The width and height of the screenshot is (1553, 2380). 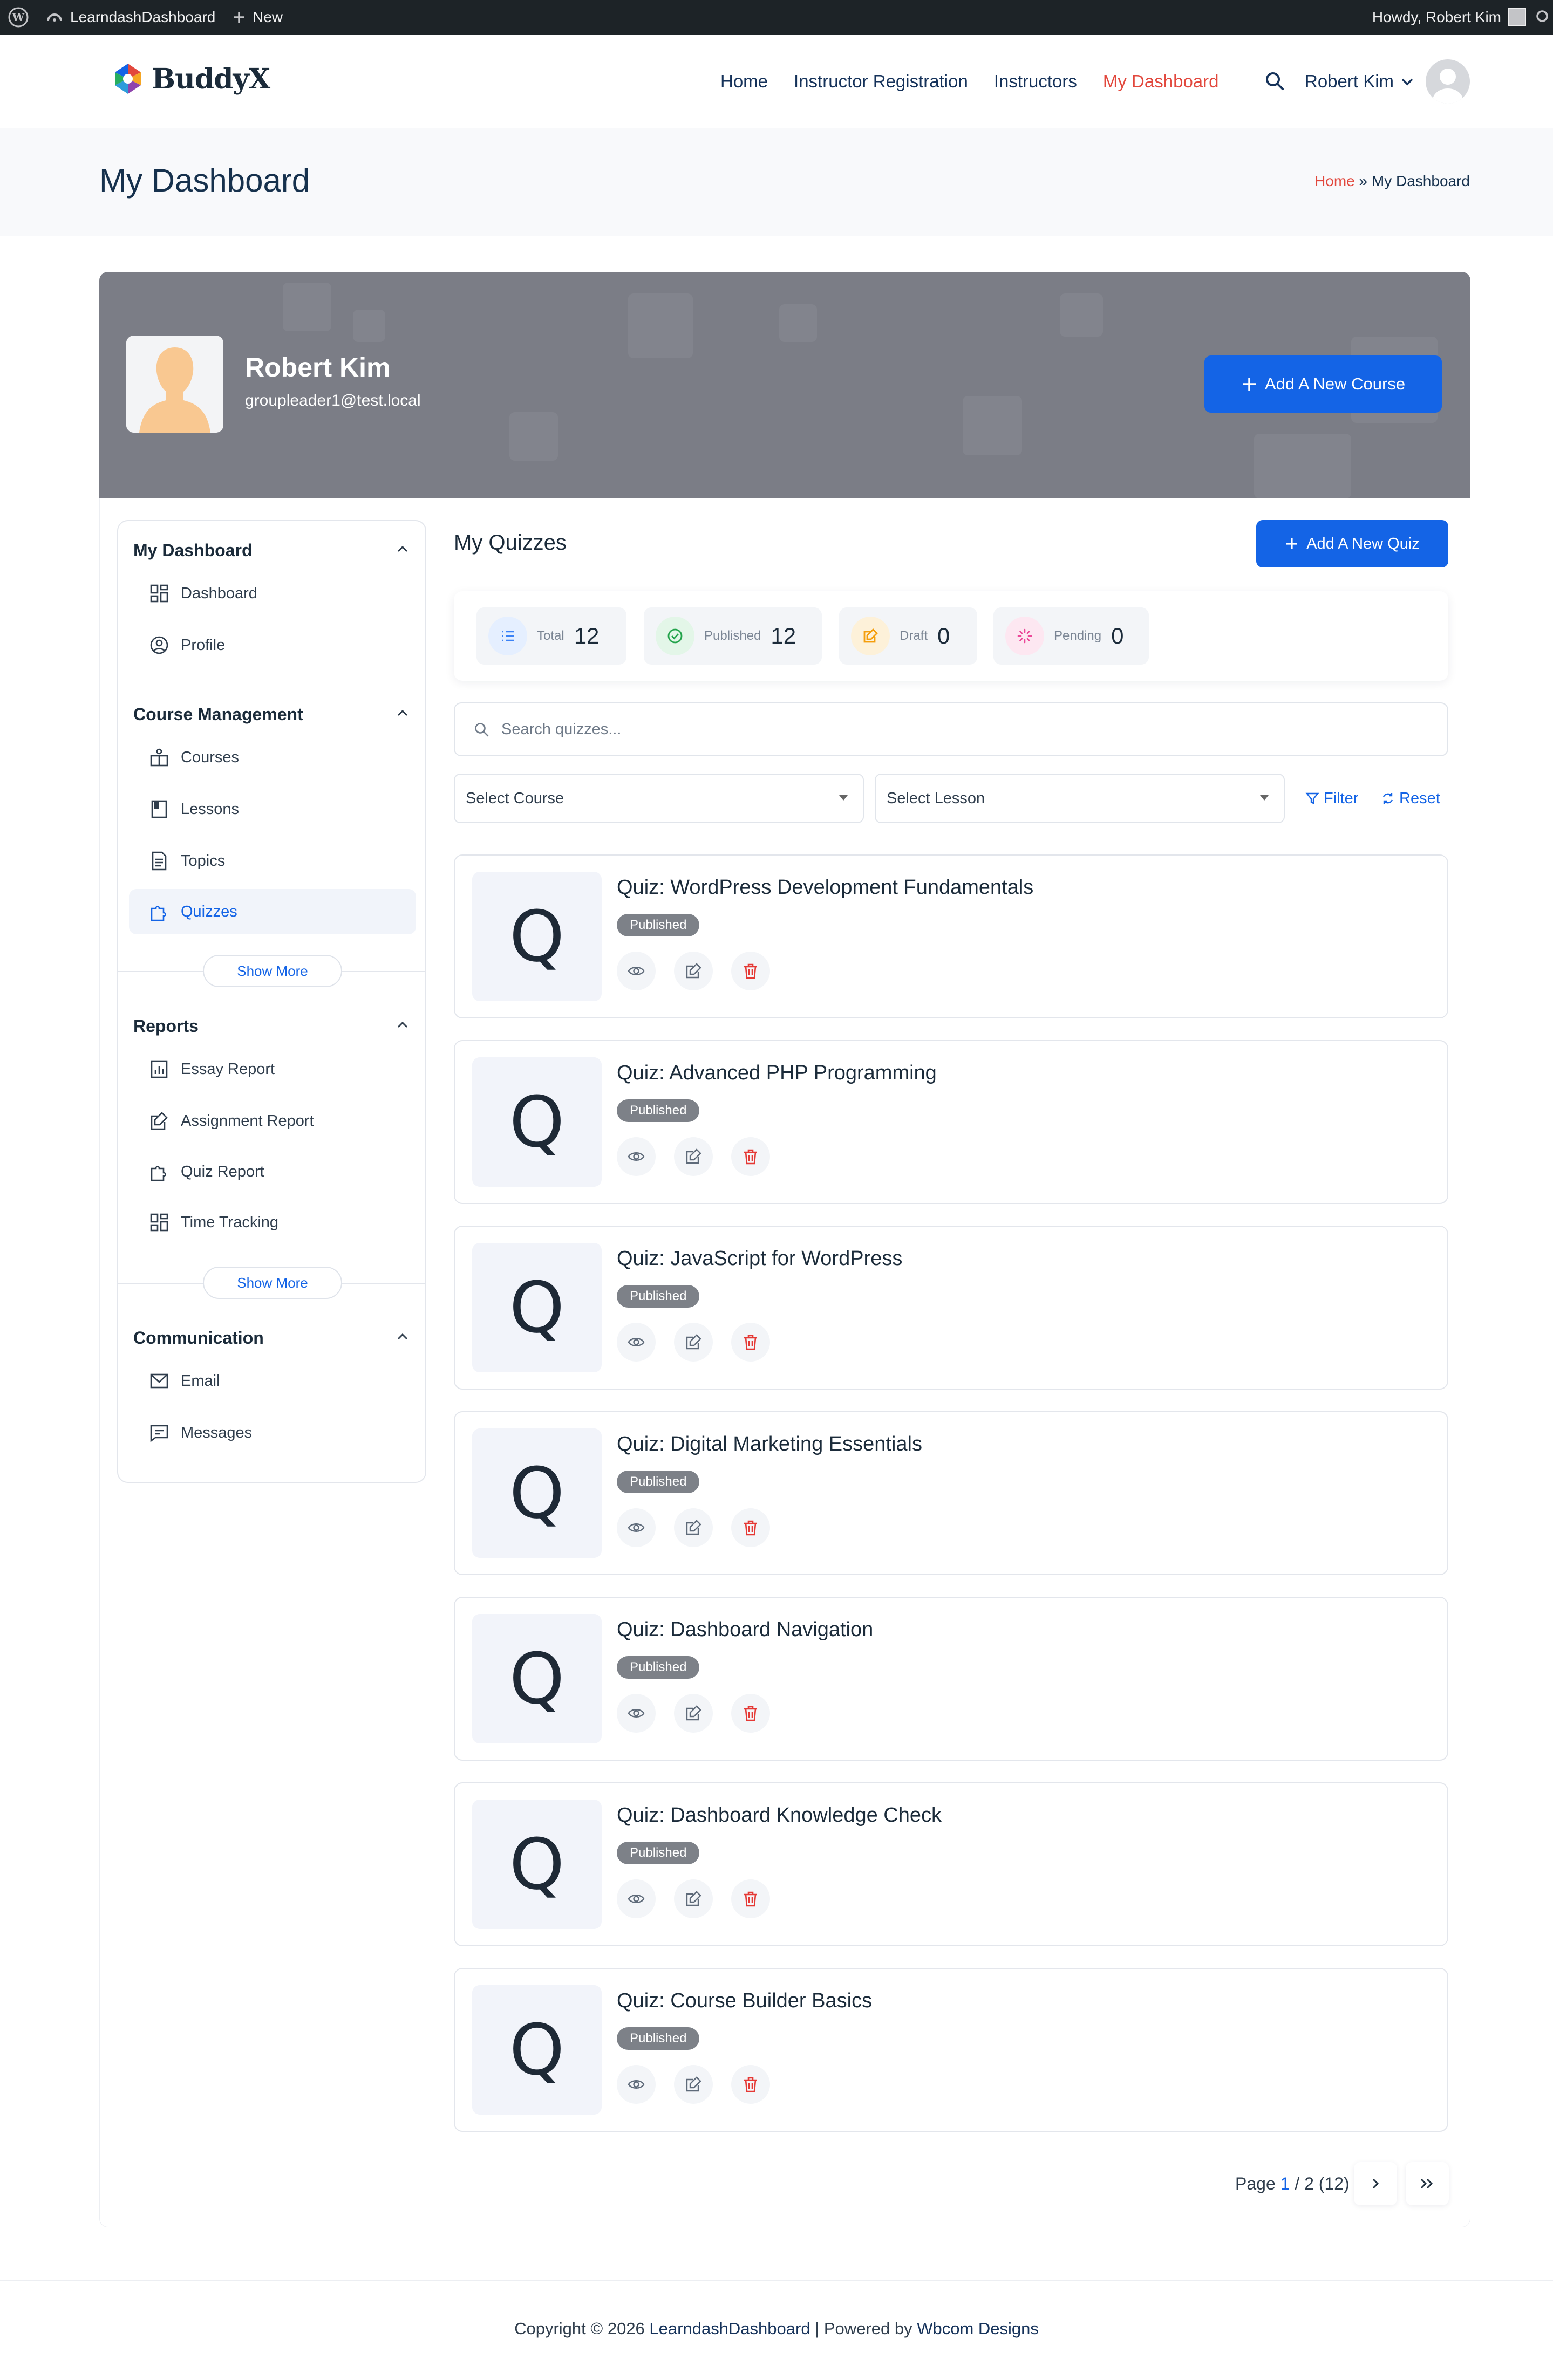 What do you see at coordinates (272, 1222) in the screenshot?
I see `sidebar-item-time-tracking: Time Tracking` at bounding box center [272, 1222].